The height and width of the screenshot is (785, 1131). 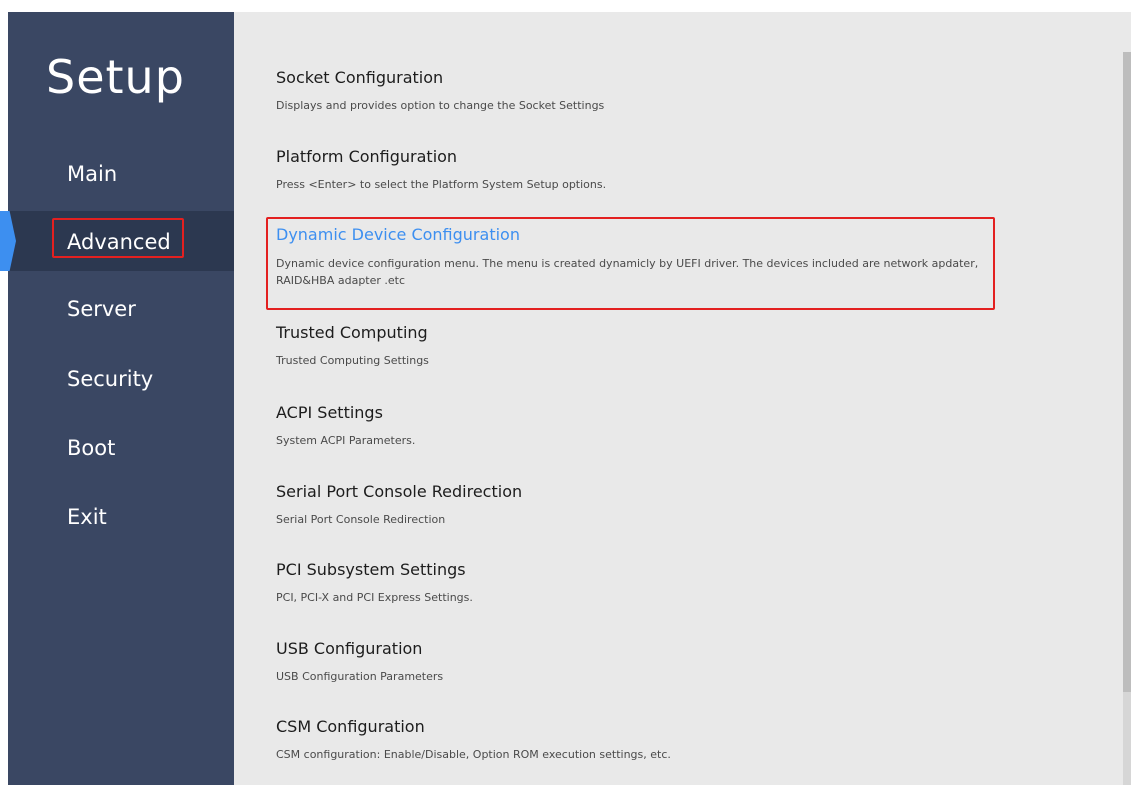 I want to click on entry-title: ACPI Settings, so click(x=329, y=412).